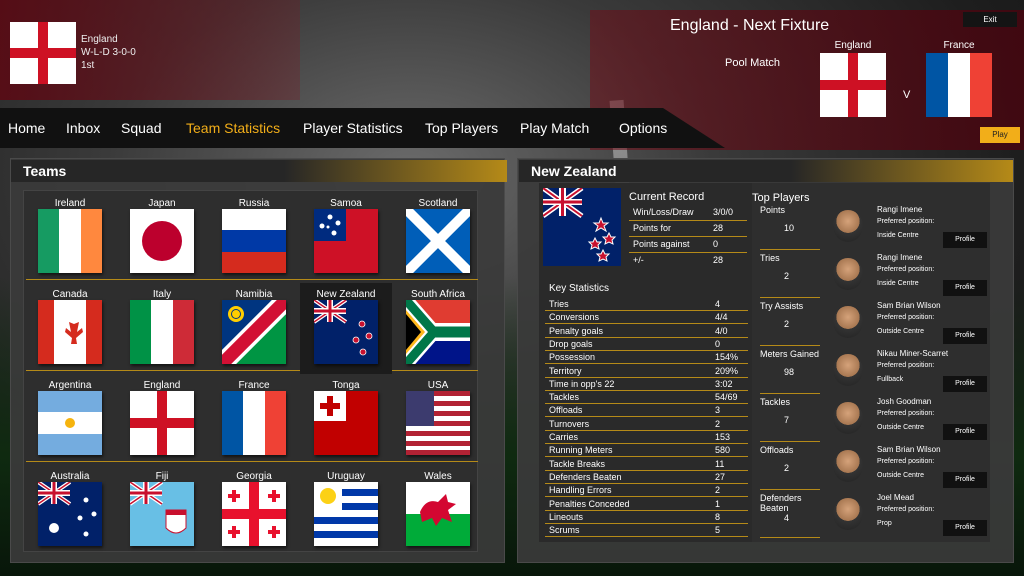  Describe the element at coordinates (718, 304) in the screenshot. I see `key-stat-value: 4` at that location.